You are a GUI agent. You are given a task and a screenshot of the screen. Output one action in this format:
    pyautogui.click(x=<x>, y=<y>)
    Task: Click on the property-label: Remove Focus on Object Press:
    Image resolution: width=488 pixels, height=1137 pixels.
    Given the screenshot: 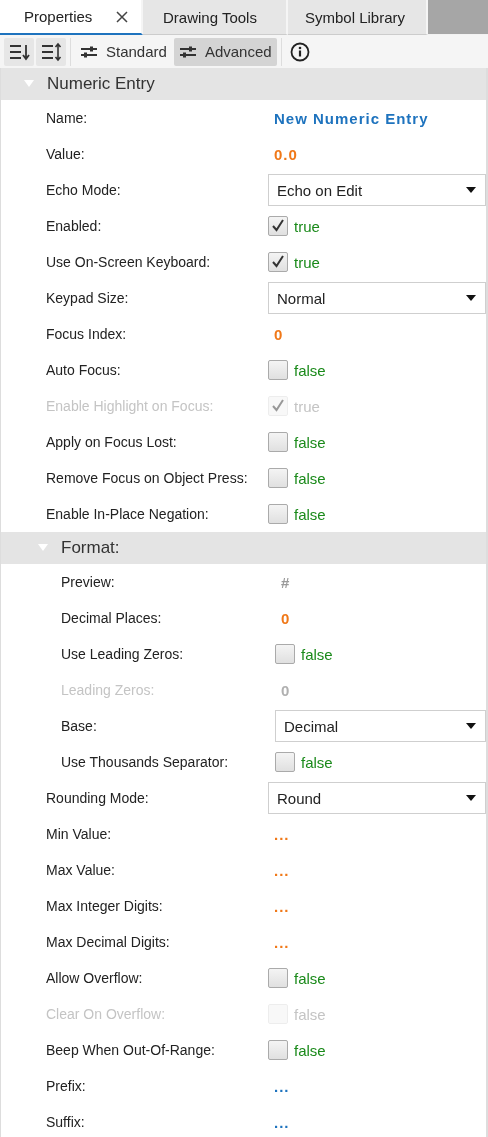 What is the action you would take?
    pyautogui.click(x=147, y=478)
    